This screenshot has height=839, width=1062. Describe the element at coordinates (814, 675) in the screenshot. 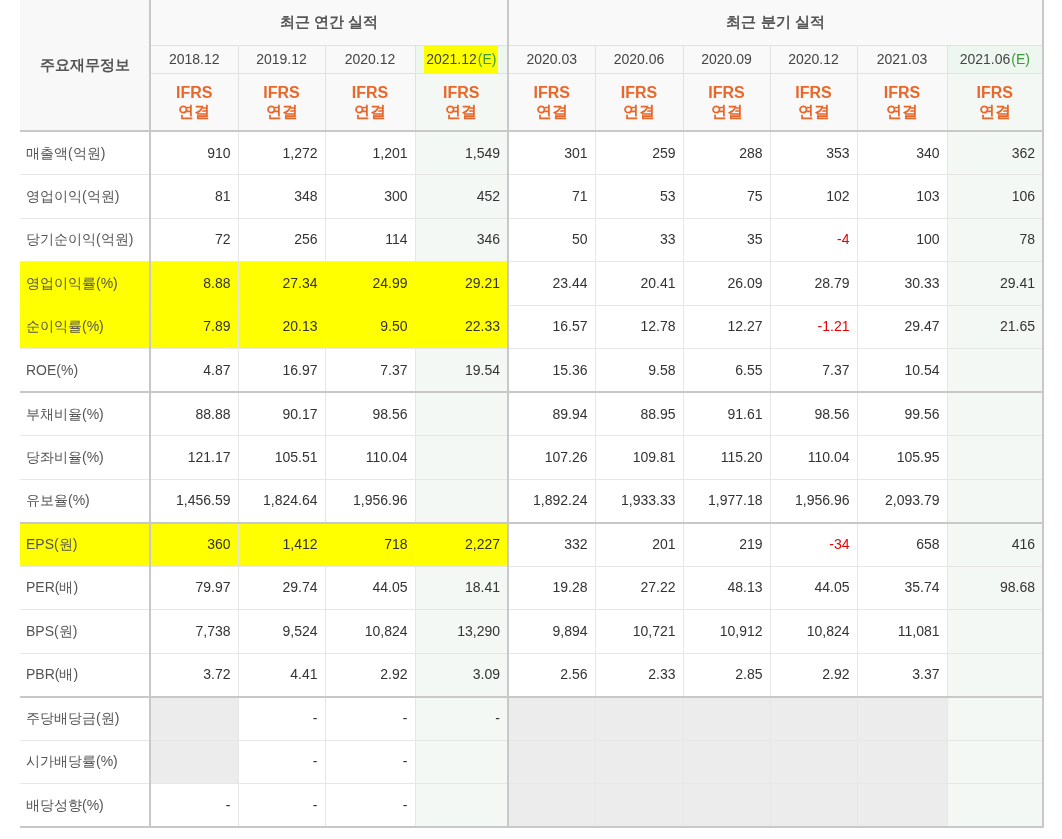

I see `table-cell: 2.92` at that location.